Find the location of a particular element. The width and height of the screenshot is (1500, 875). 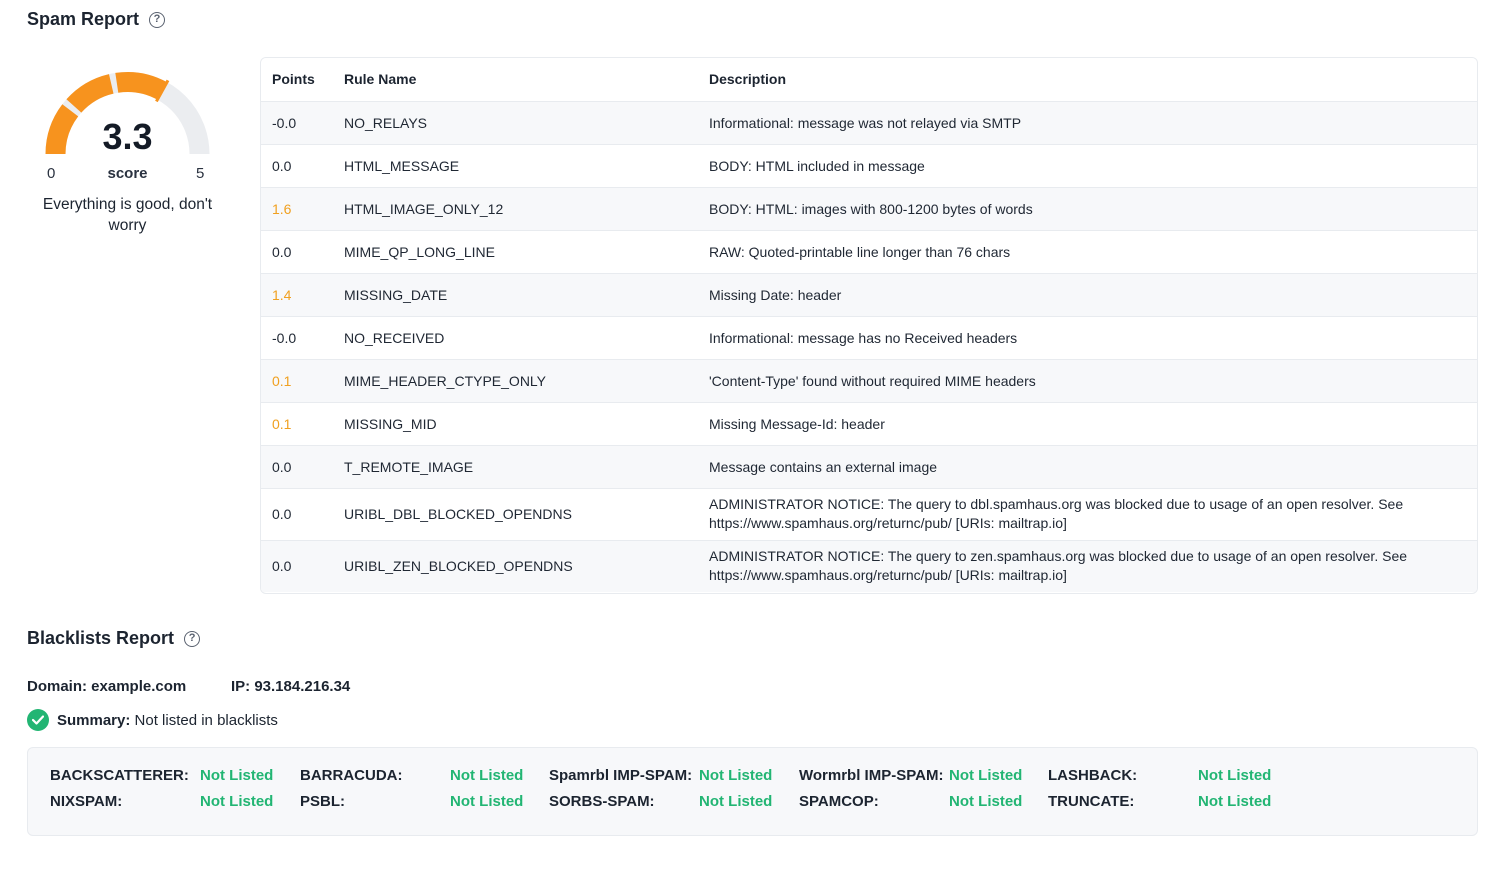

ip-label: IP: 93.184.216.34 is located at coordinates (291, 686).